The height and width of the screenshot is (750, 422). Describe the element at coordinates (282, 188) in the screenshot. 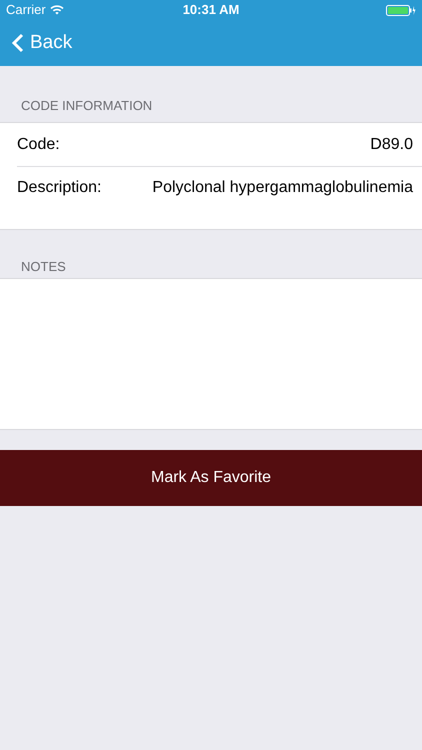

I see `field-value: Polyclonal hypergammaglobulinemia` at that location.